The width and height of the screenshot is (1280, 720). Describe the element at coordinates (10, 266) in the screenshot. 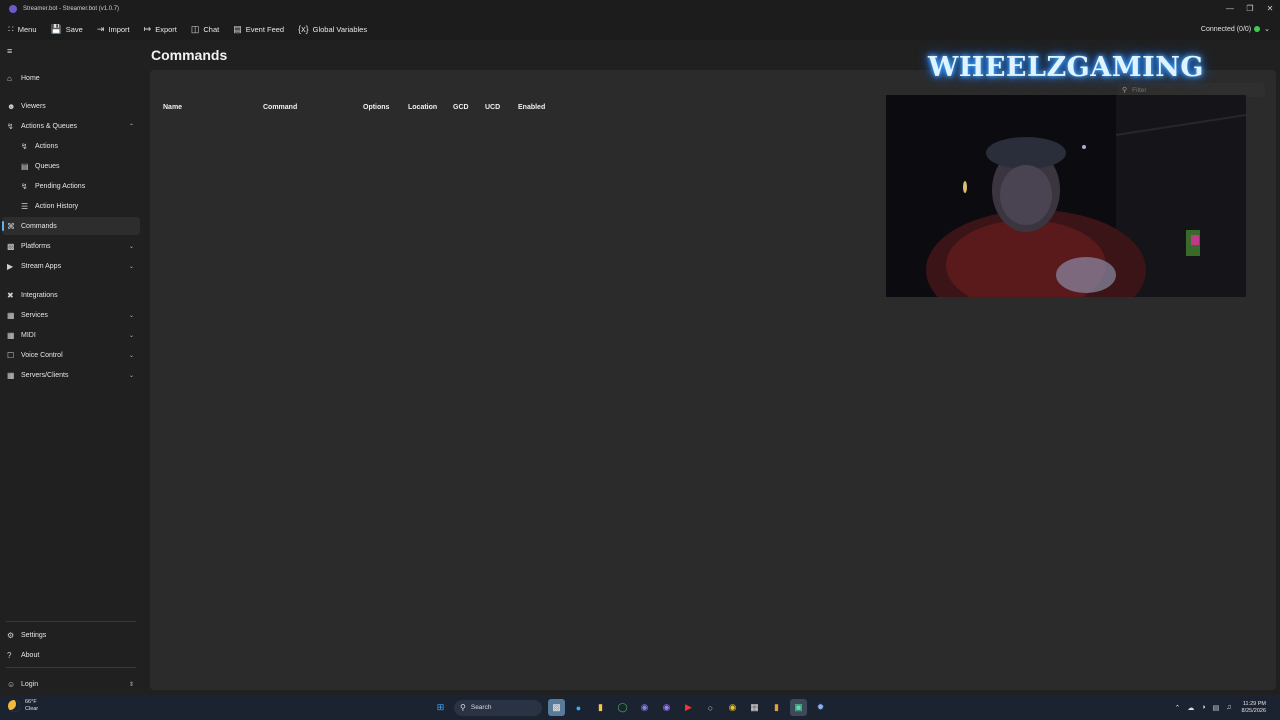

I see `stream-apps-icon: ▶` at that location.